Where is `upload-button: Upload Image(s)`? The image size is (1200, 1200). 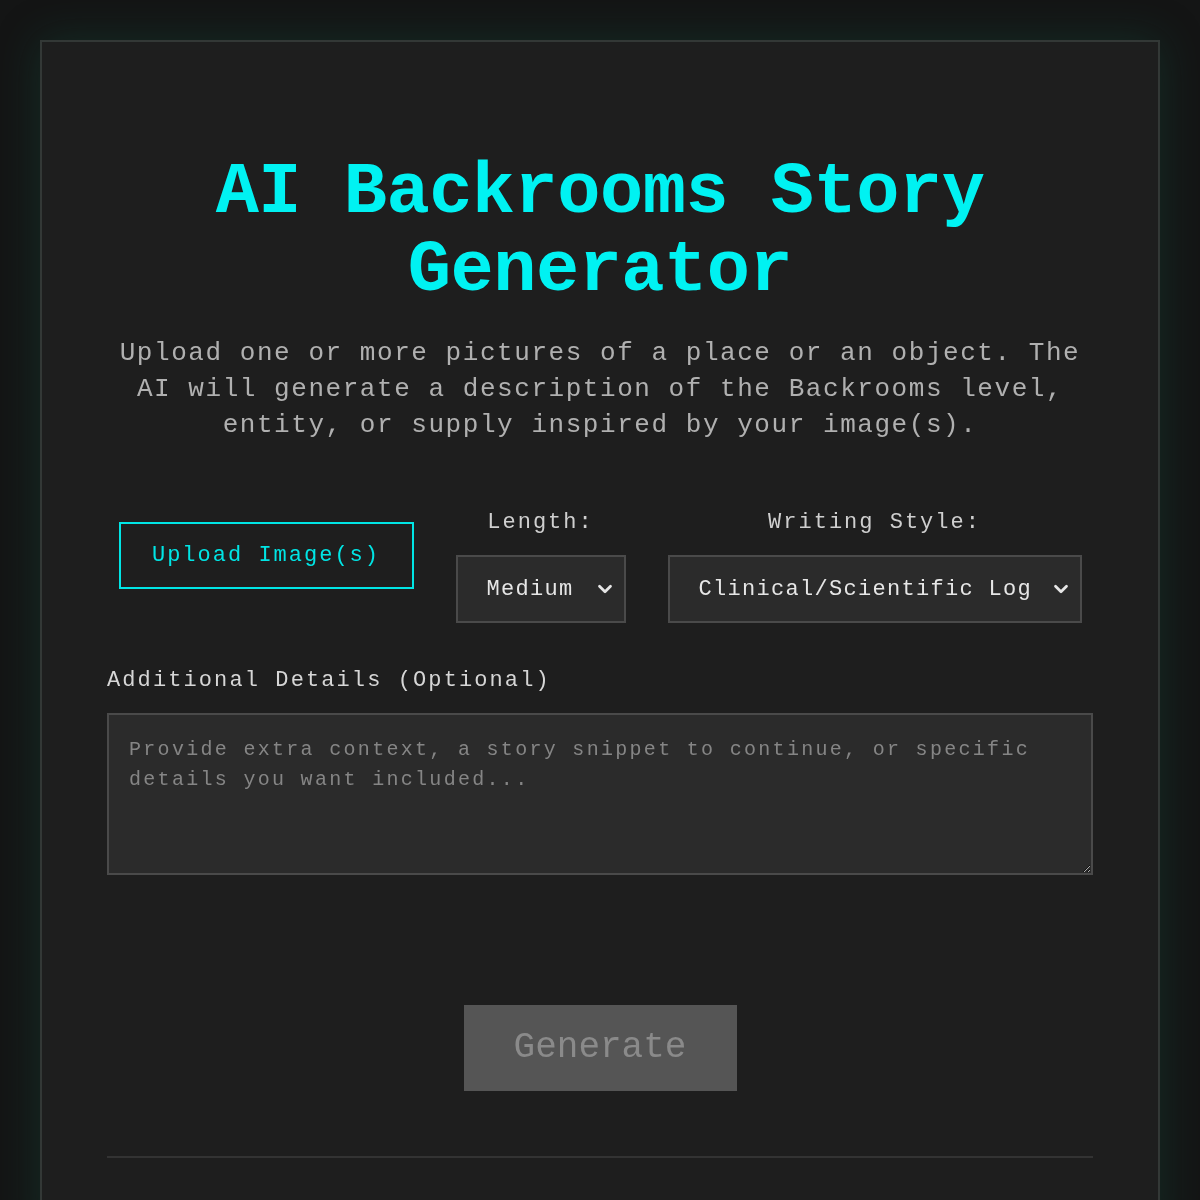 upload-button: Upload Image(s) is located at coordinates (266, 555).